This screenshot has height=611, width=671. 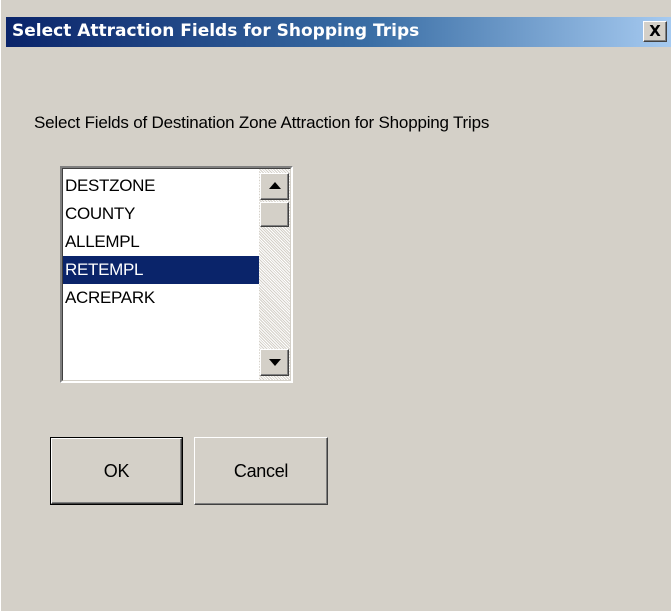 I want to click on scroll-down-button, so click(x=274, y=362).